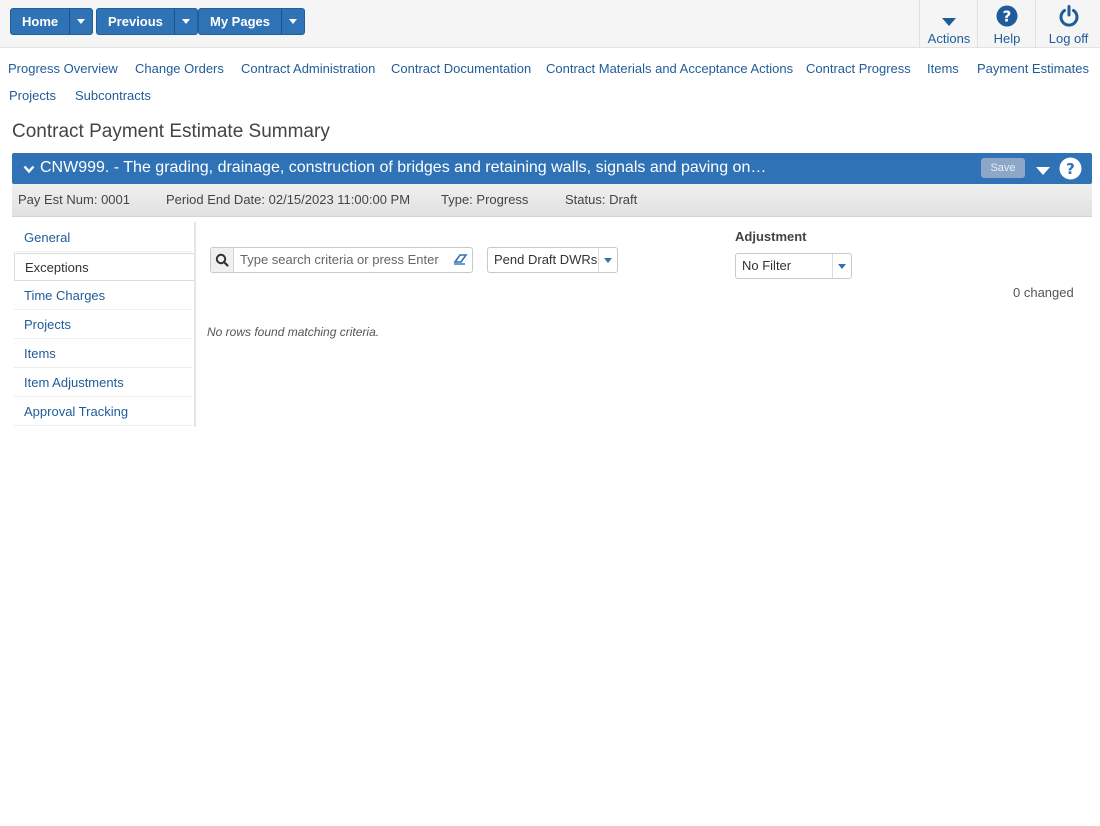 This screenshot has height=826, width=1100. What do you see at coordinates (1007, 38) in the screenshot?
I see `help-label: Help` at bounding box center [1007, 38].